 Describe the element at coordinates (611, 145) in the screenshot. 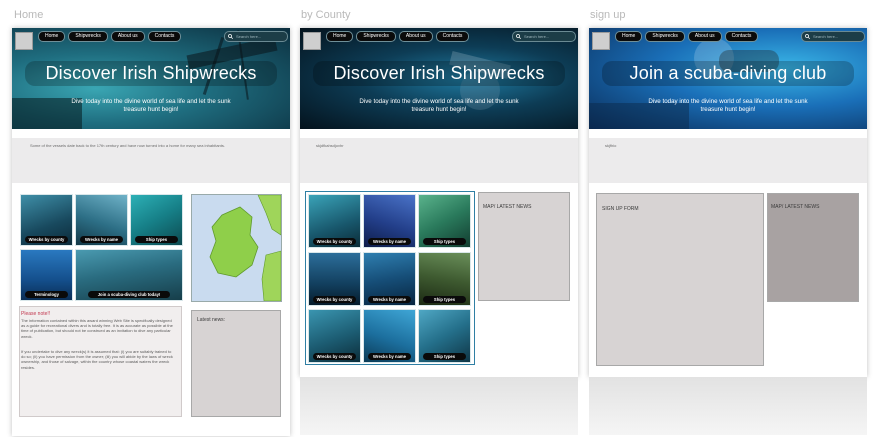

I see `intro-text: skjfhio` at that location.